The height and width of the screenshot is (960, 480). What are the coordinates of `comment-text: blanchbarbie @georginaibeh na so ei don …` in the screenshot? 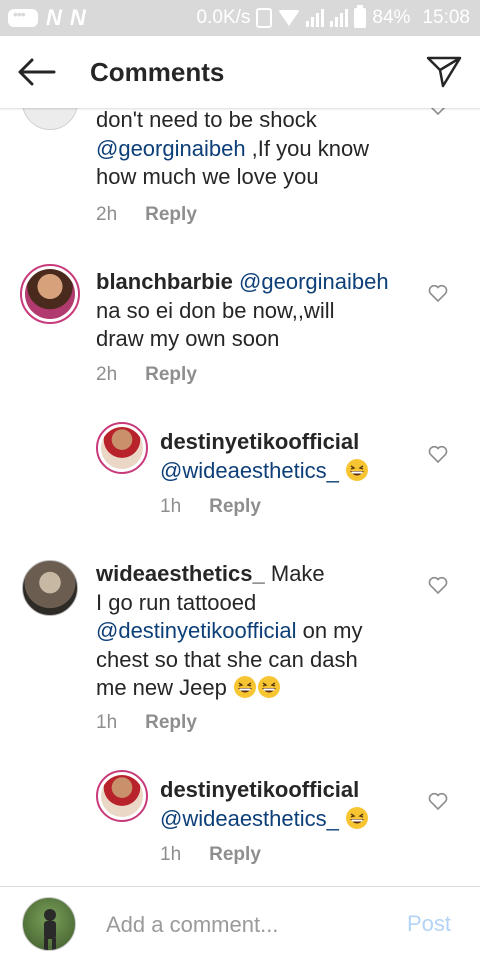 It's located at (242, 310).